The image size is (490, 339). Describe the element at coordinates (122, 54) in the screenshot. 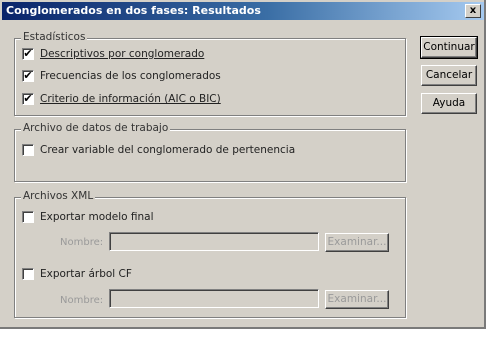

I see `descriptivos-label: Descriptivos por conglomerado` at that location.